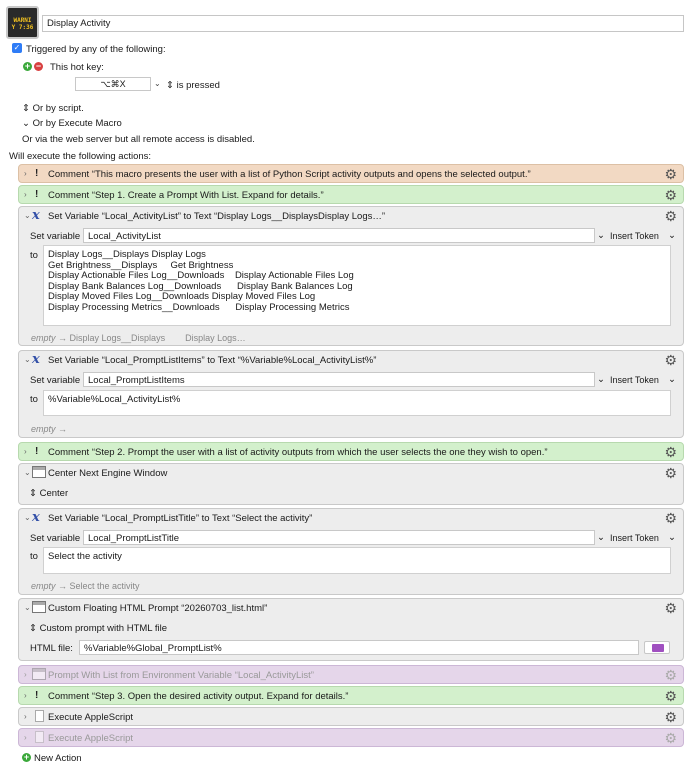 This screenshot has width=690, height=768. I want to click on action-title: Center Next Engine Window, so click(108, 473).